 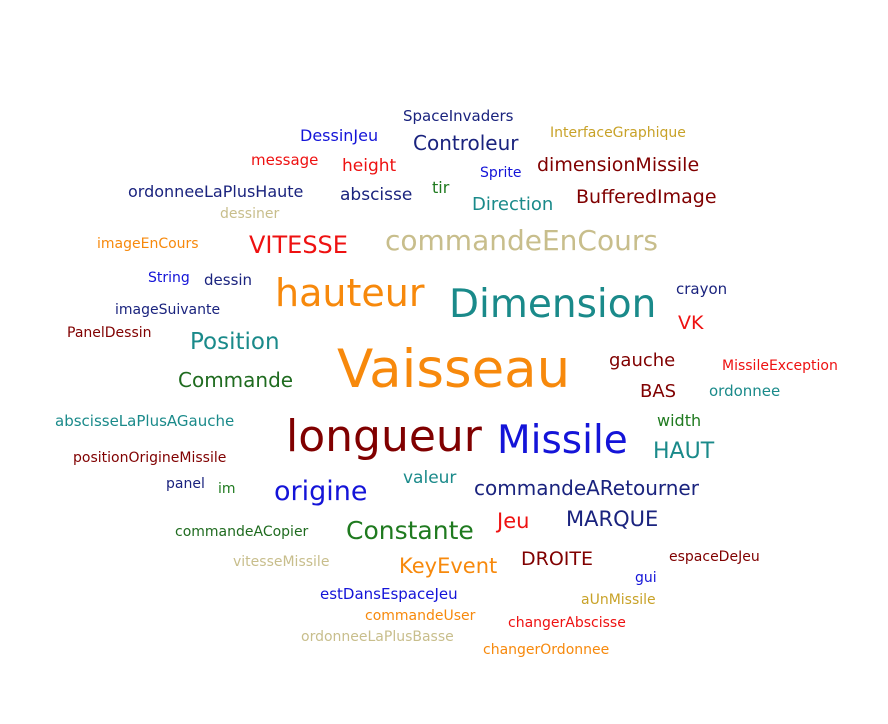 What do you see at coordinates (389, 594) in the screenshot?
I see `word-estdansespacejeu: estDansEspaceJeu` at bounding box center [389, 594].